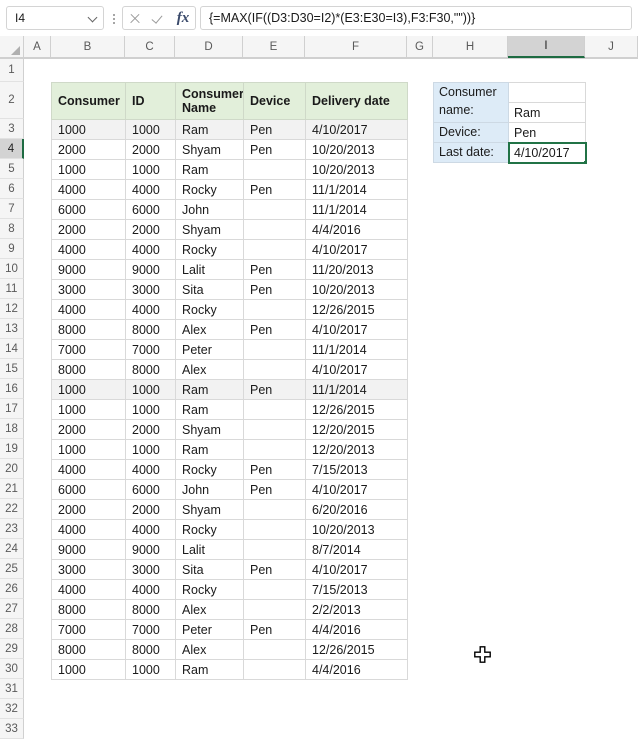  What do you see at coordinates (12, 329) in the screenshot?
I see `row-header-13: 13` at bounding box center [12, 329].